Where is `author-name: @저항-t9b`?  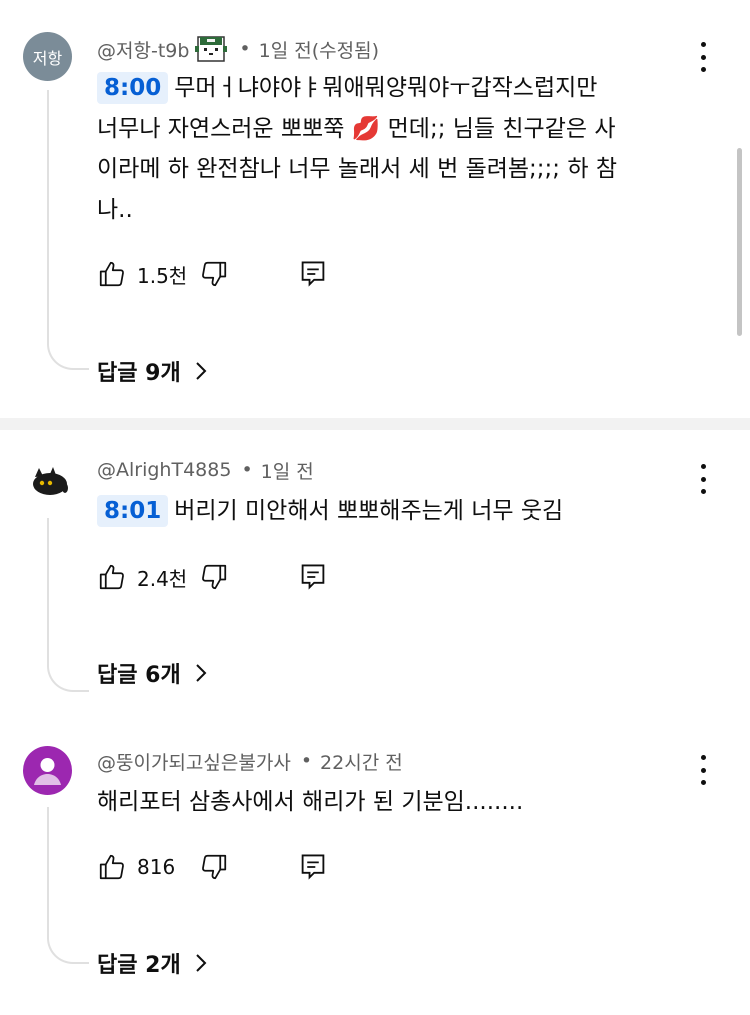
author-name: @저항-t9b is located at coordinates (143, 49).